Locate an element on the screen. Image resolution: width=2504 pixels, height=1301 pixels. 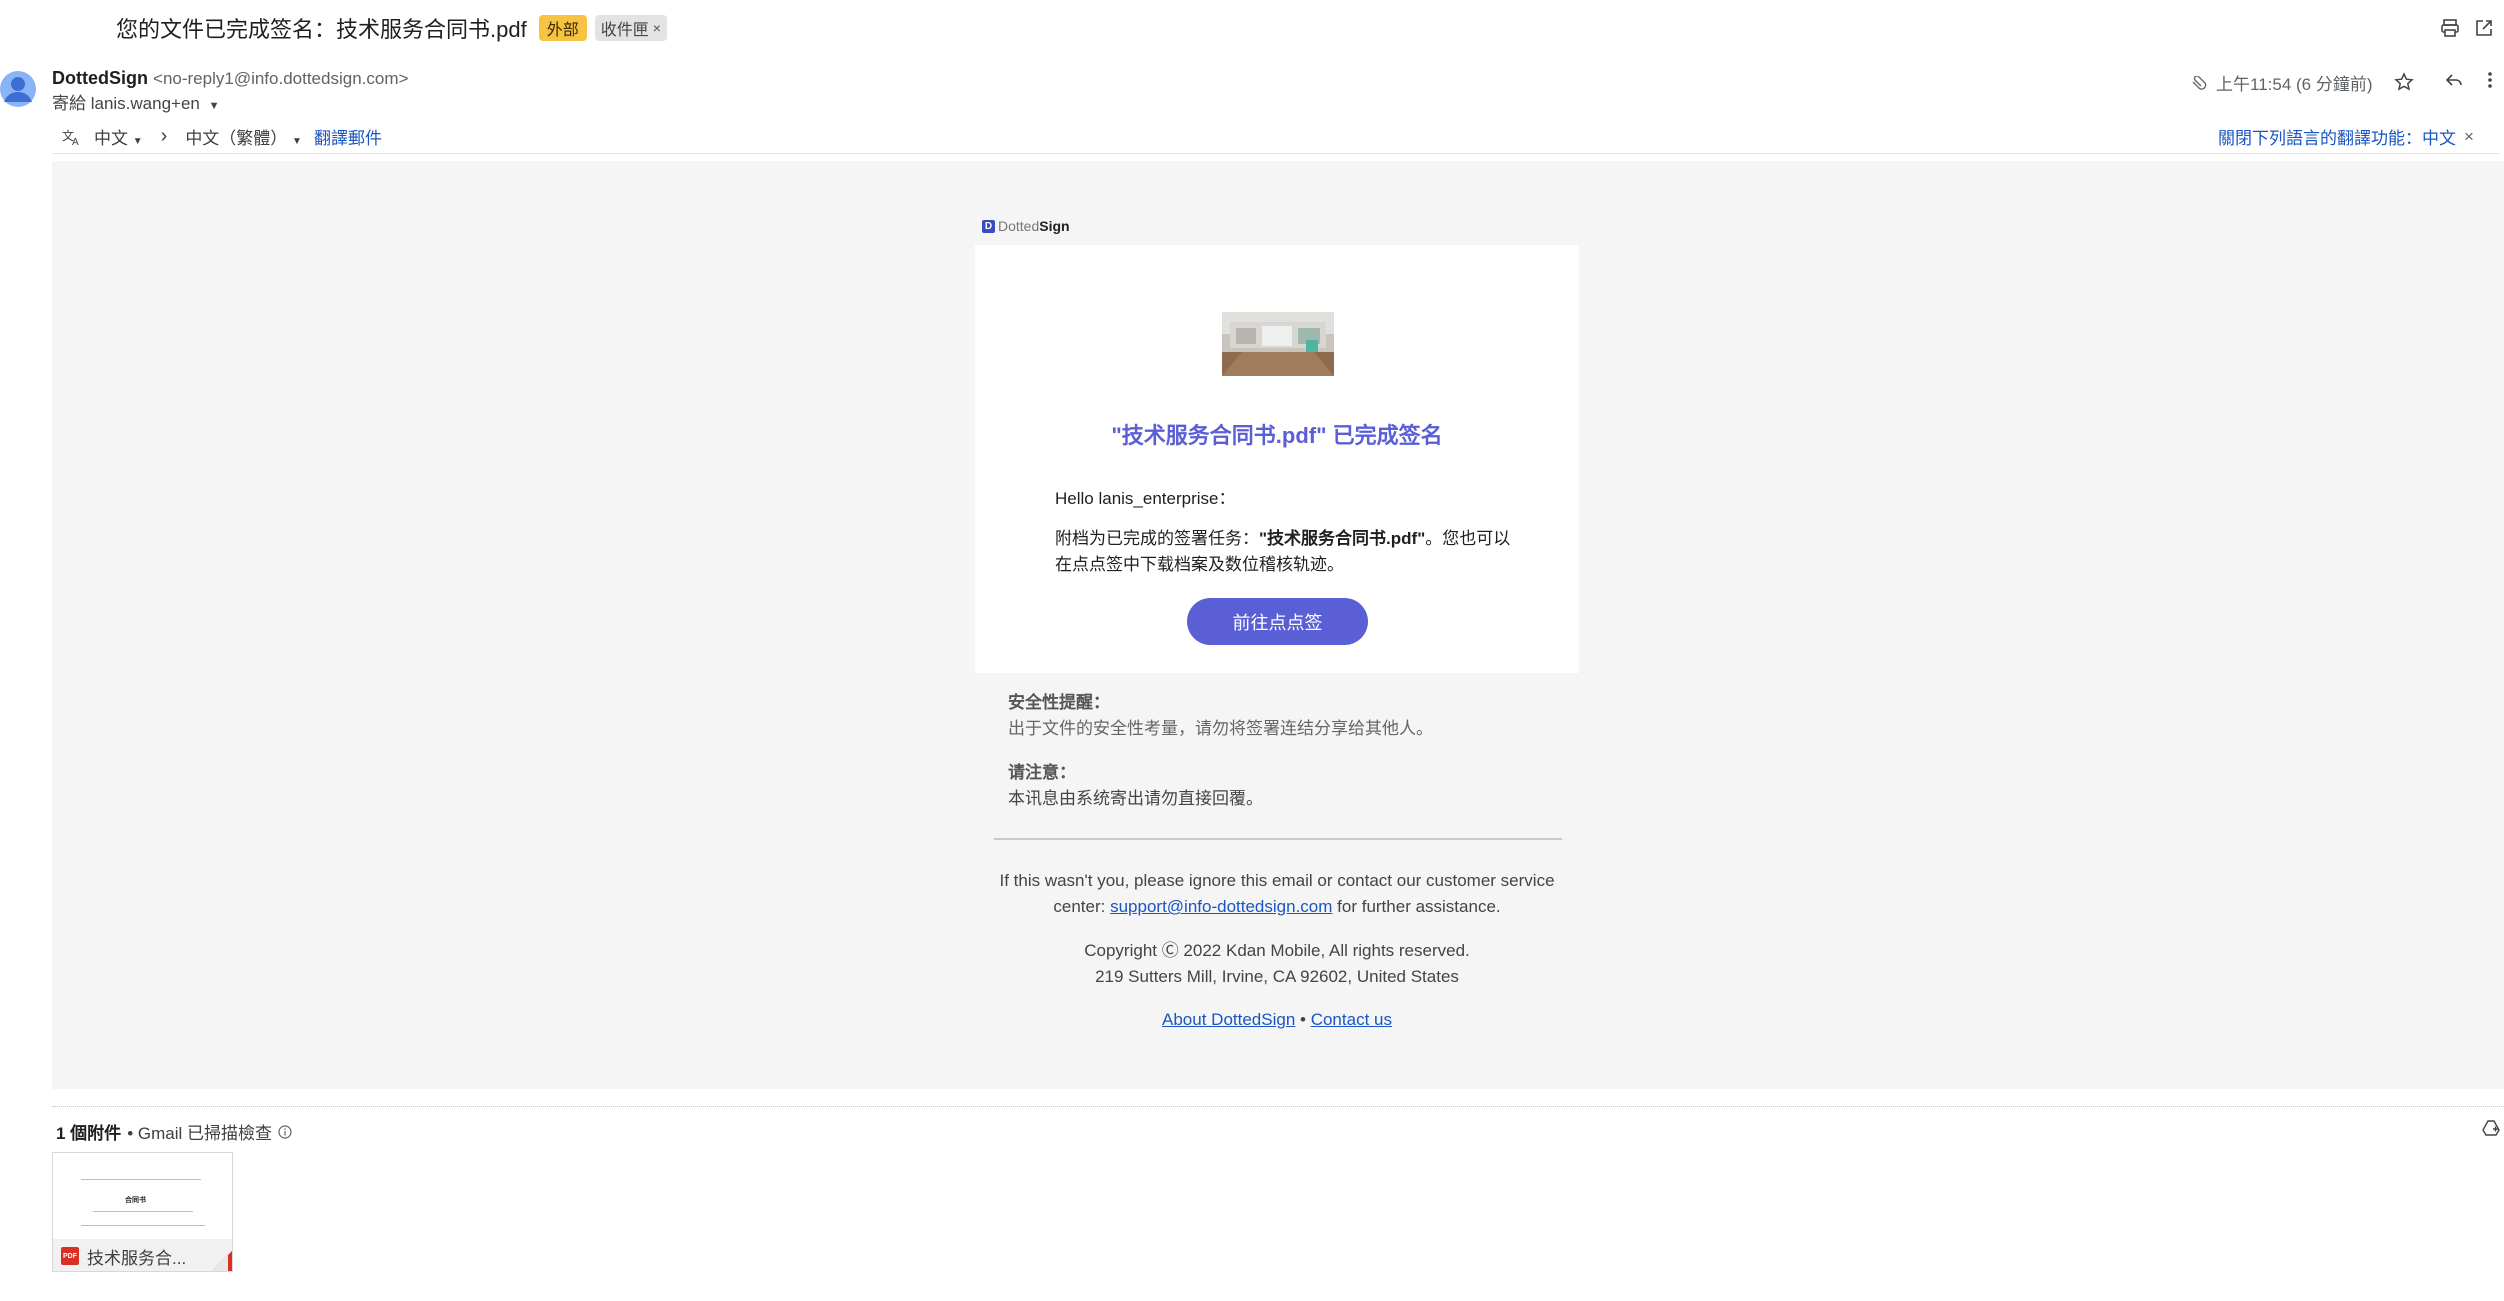
sender-email: <no-reply1@info.dottedsign.com> is located at coordinates (281, 78).